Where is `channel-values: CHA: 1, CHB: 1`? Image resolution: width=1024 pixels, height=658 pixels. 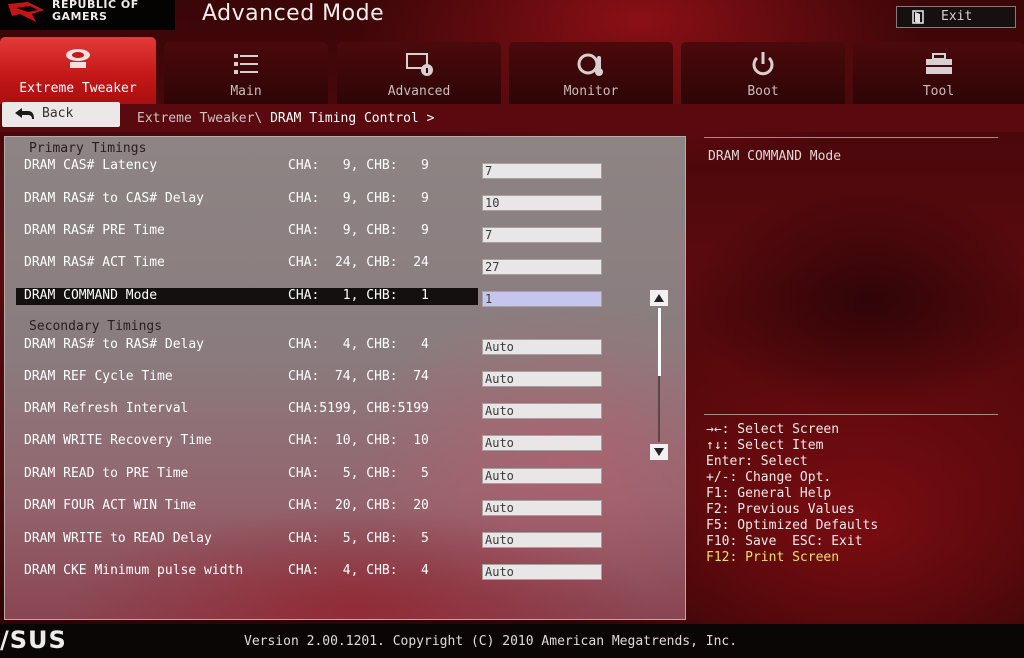
channel-values: CHA: 1, CHB: 1 is located at coordinates (358, 295).